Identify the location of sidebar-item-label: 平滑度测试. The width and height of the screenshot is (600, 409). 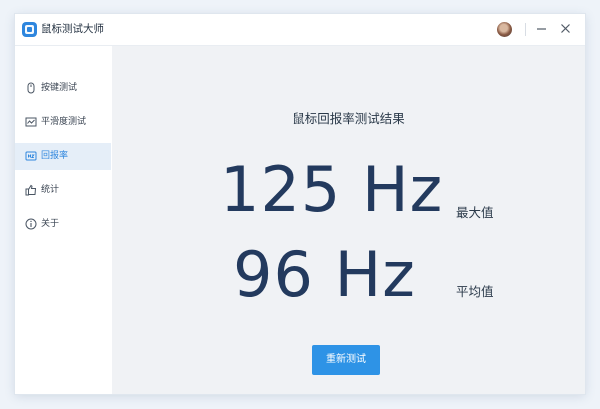
(64, 122).